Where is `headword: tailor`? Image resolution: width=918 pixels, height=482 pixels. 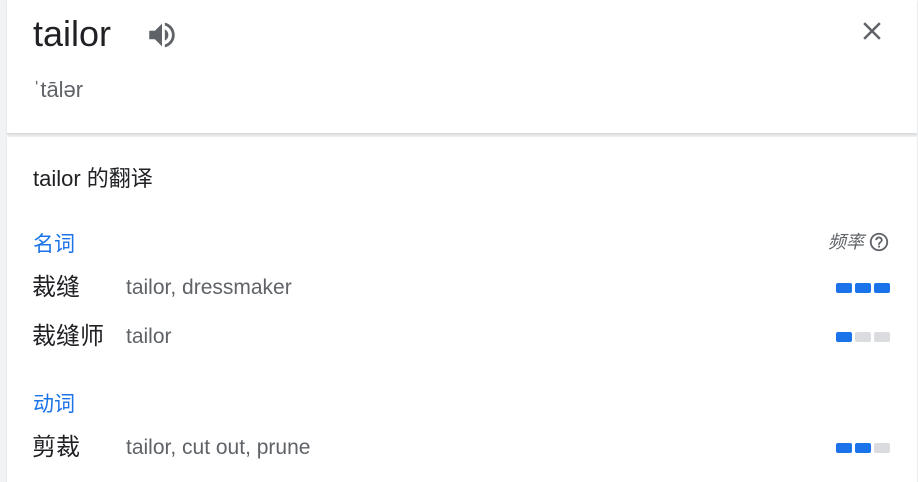 headword: tailor is located at coordinates (72, 33).